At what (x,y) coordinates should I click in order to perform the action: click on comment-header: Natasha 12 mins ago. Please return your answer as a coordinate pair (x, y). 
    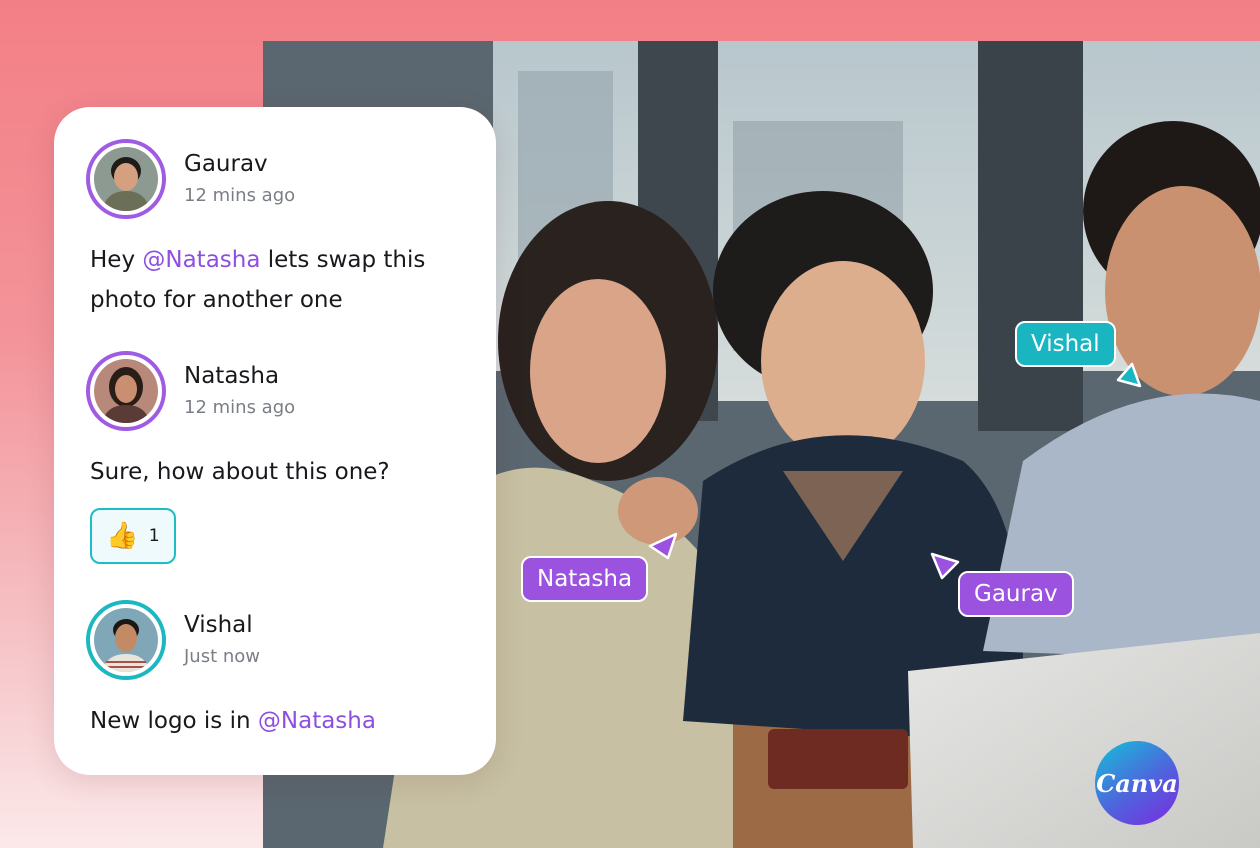
    Looking at the image, I should click on (190, 391).